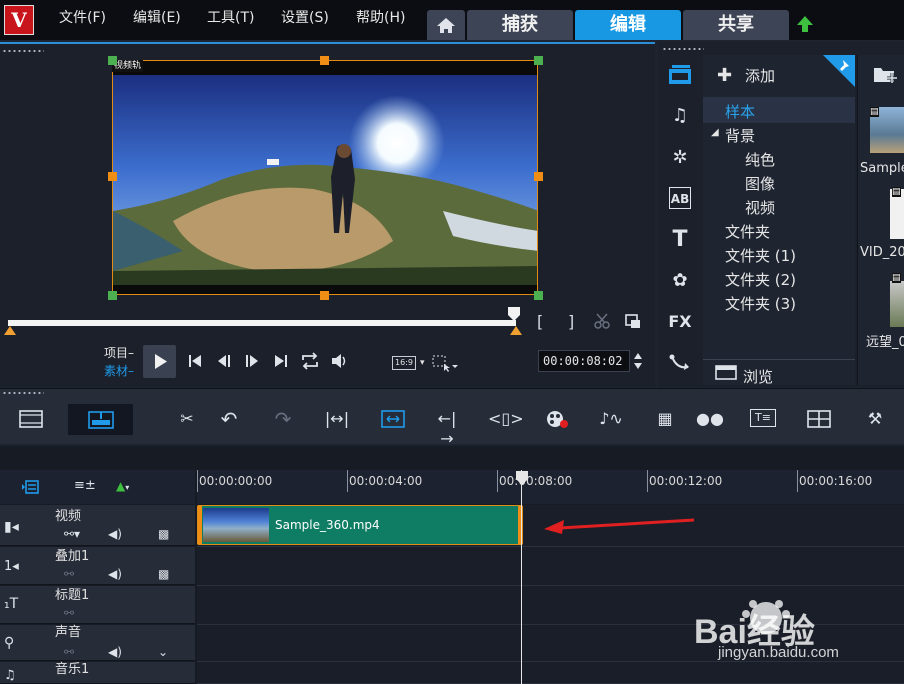 This screenshot has width=904, height=684. I want to click on mute-icon-4: ◀), so click(115, 652).